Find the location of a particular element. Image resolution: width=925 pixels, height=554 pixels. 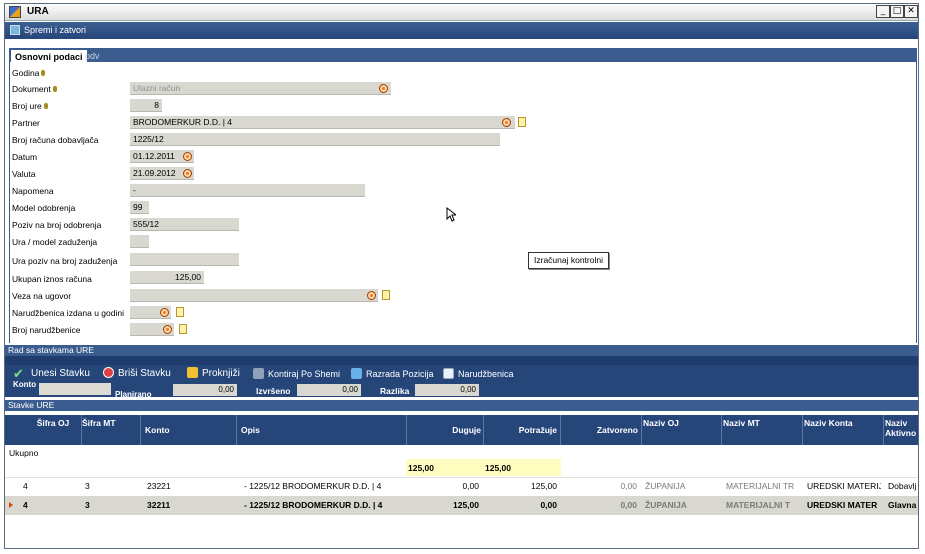

ura-model-zaduzenja-field is located at coordinates (139, 241).